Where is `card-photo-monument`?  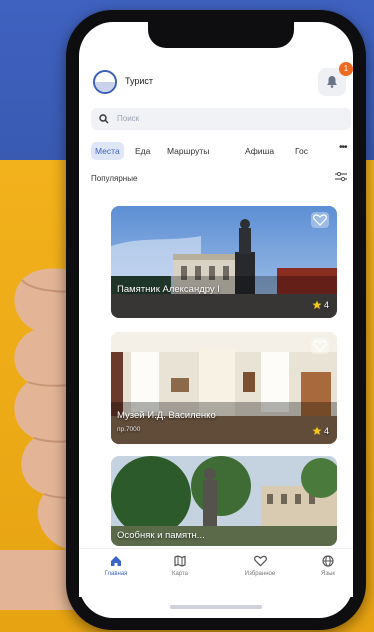 card-photo-monument is located at coordinates (224, 262).